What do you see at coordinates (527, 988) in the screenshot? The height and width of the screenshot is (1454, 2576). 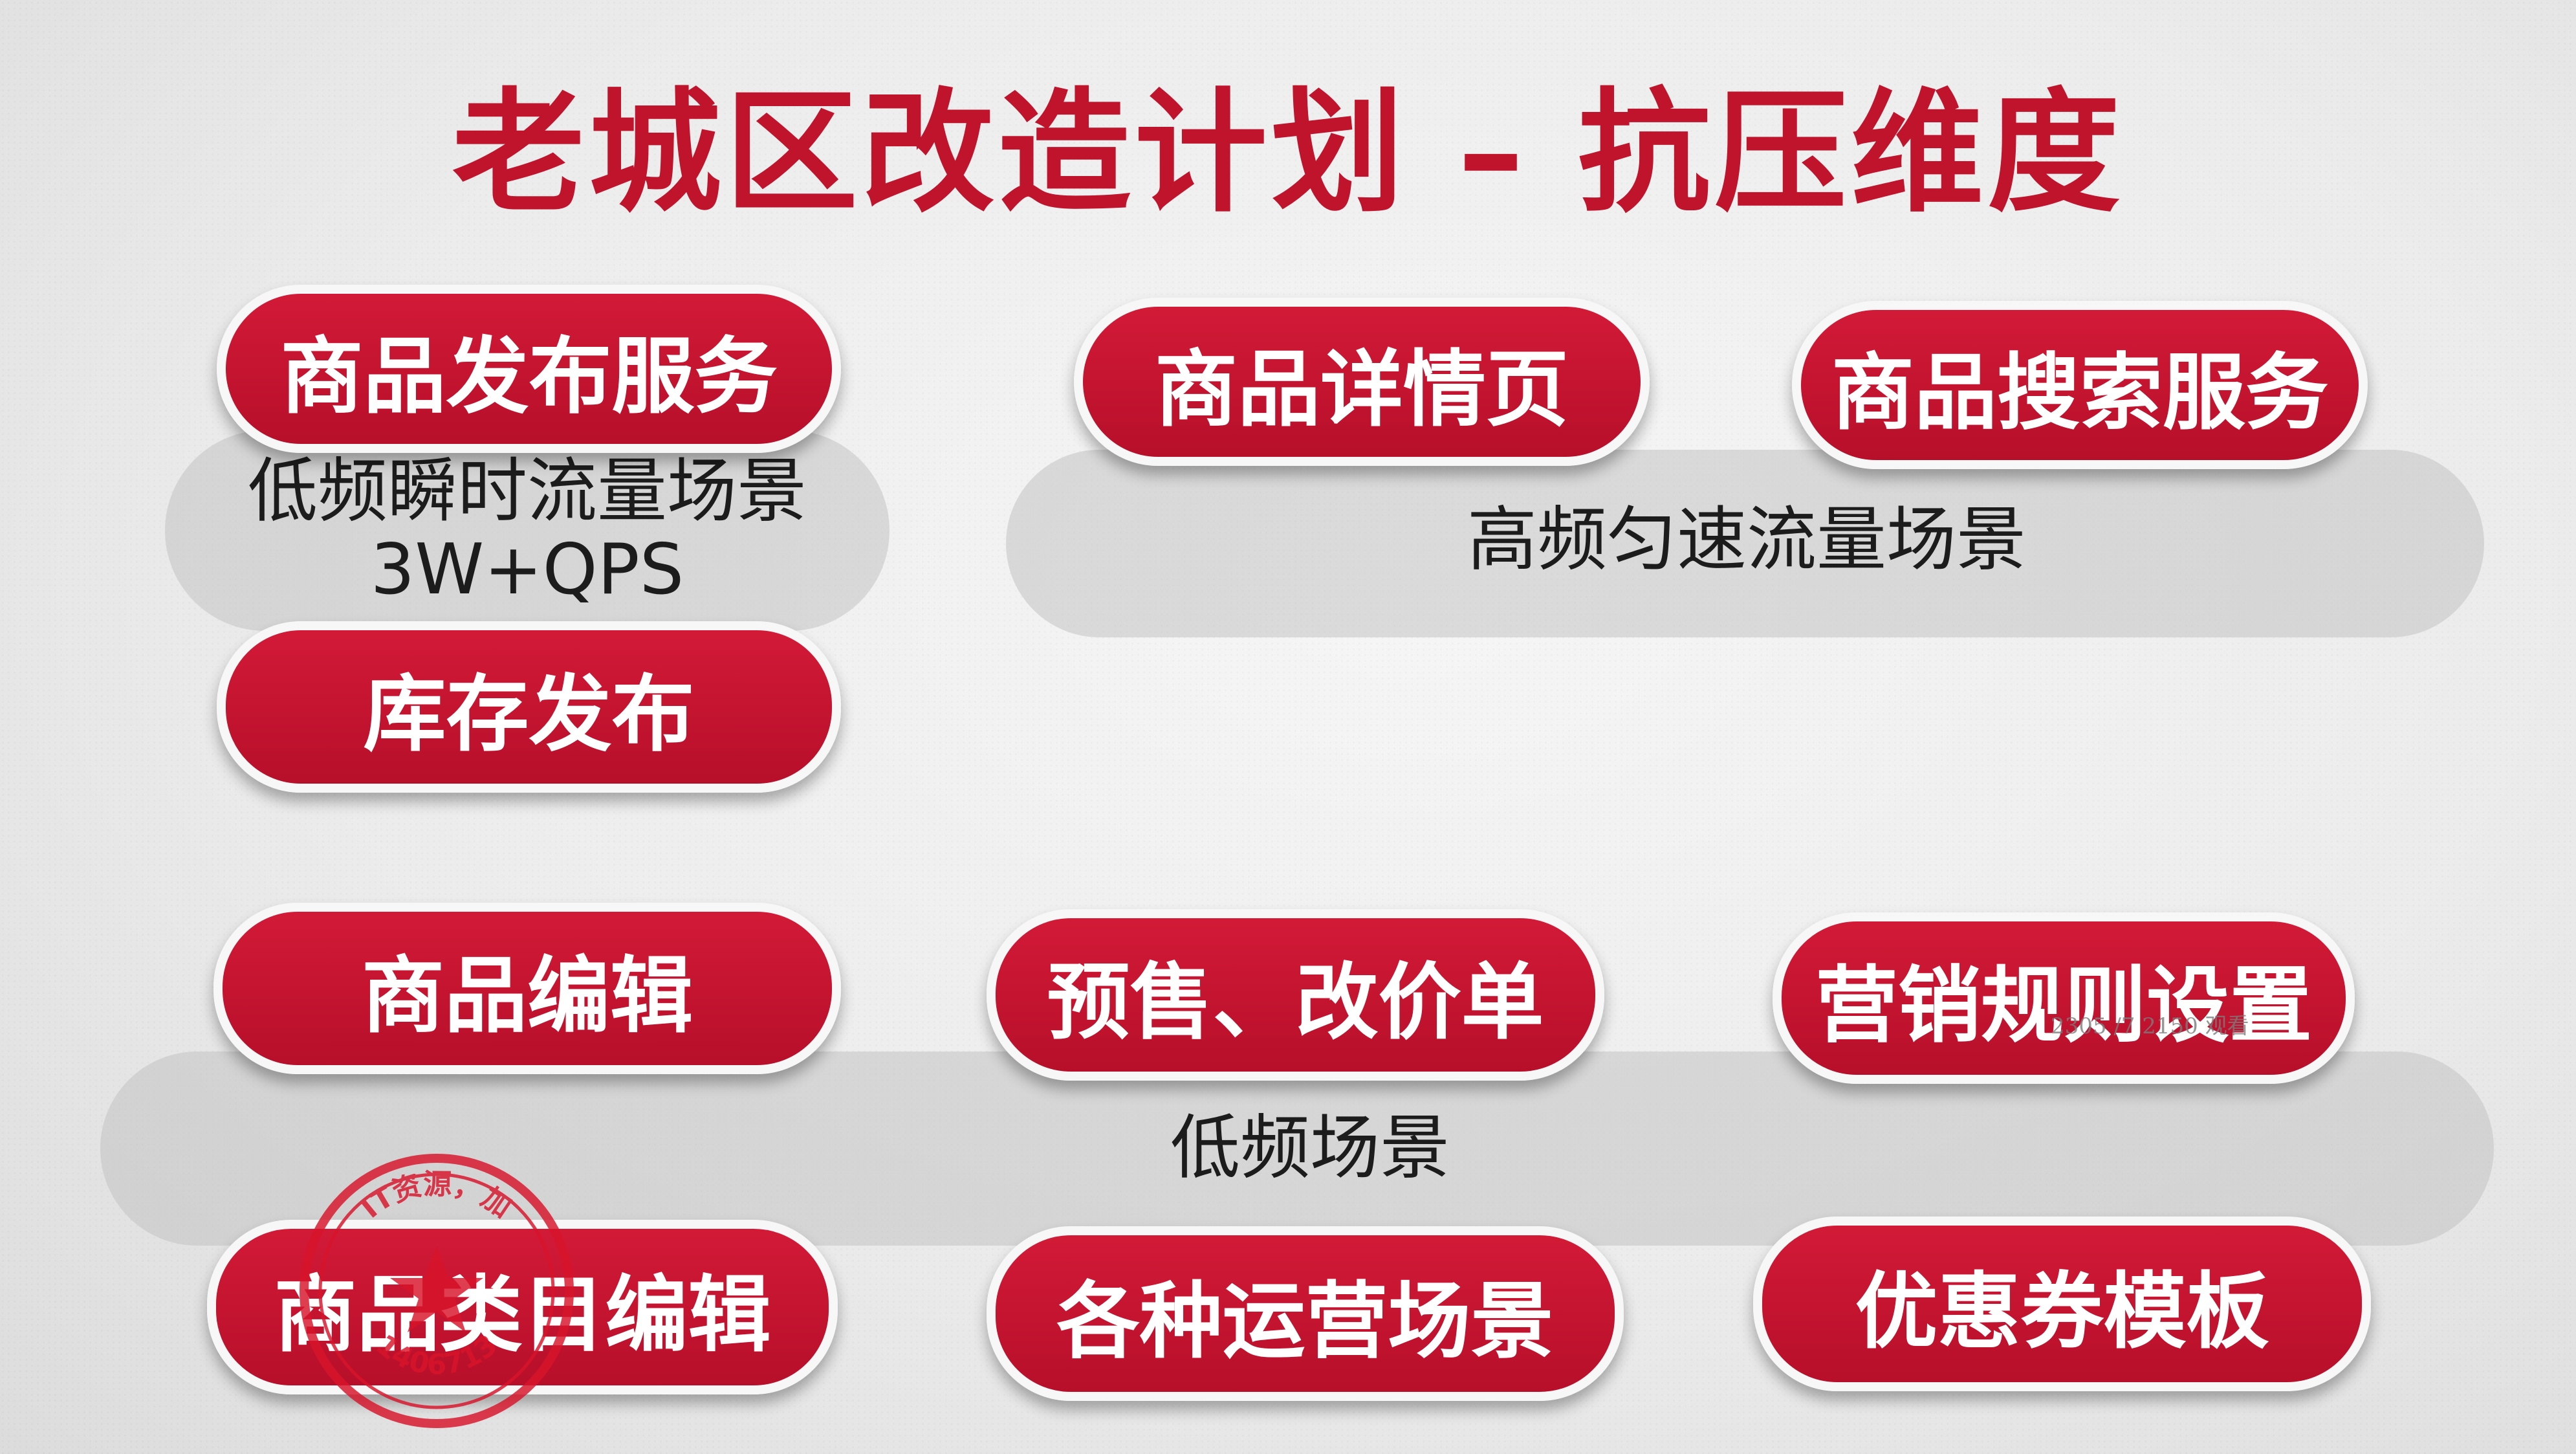 I see `pill-edit: 商品编辑` at bounding box center [527, 988].